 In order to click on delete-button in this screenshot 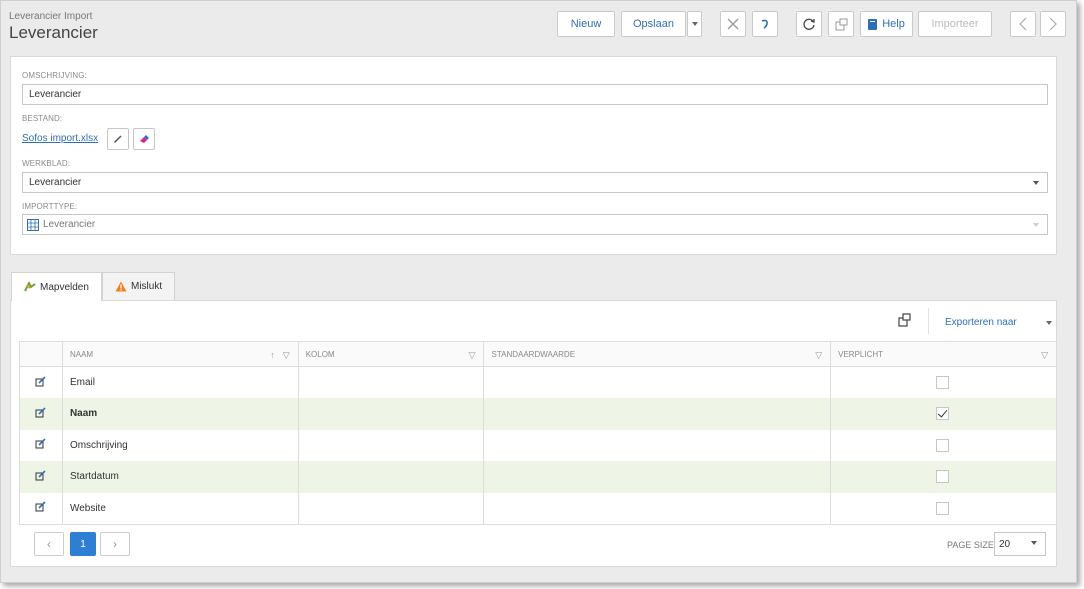, I will do `click(733, 24)`.